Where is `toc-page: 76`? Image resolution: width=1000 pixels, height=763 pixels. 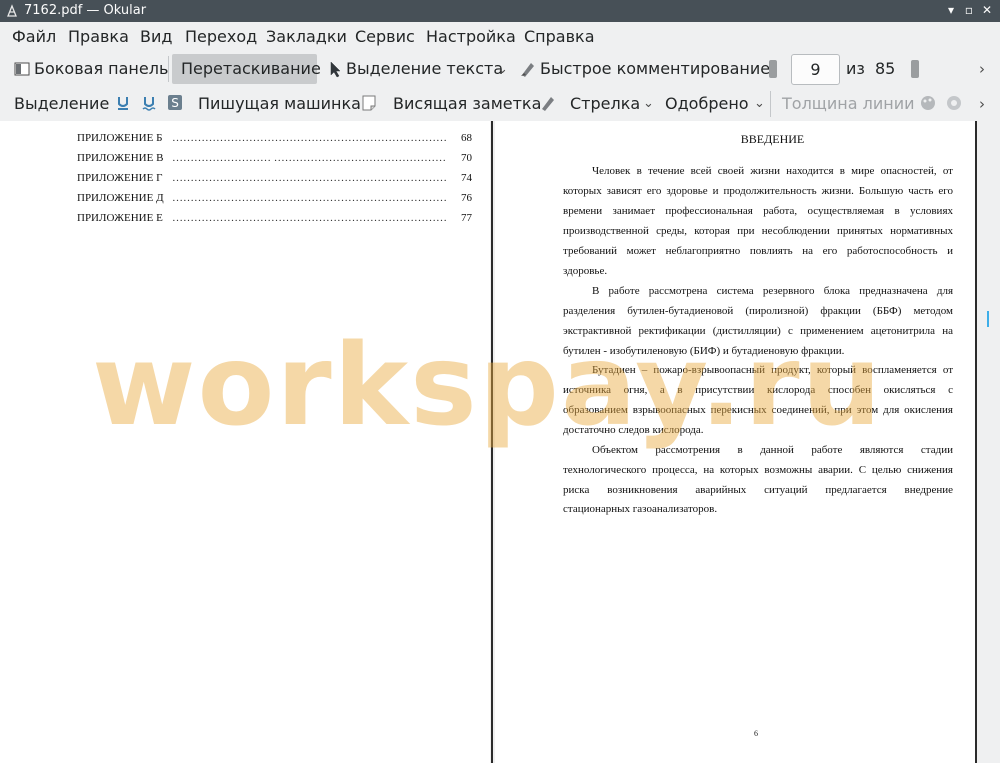 toc-page: 76 is located at coordinates (466, 198).